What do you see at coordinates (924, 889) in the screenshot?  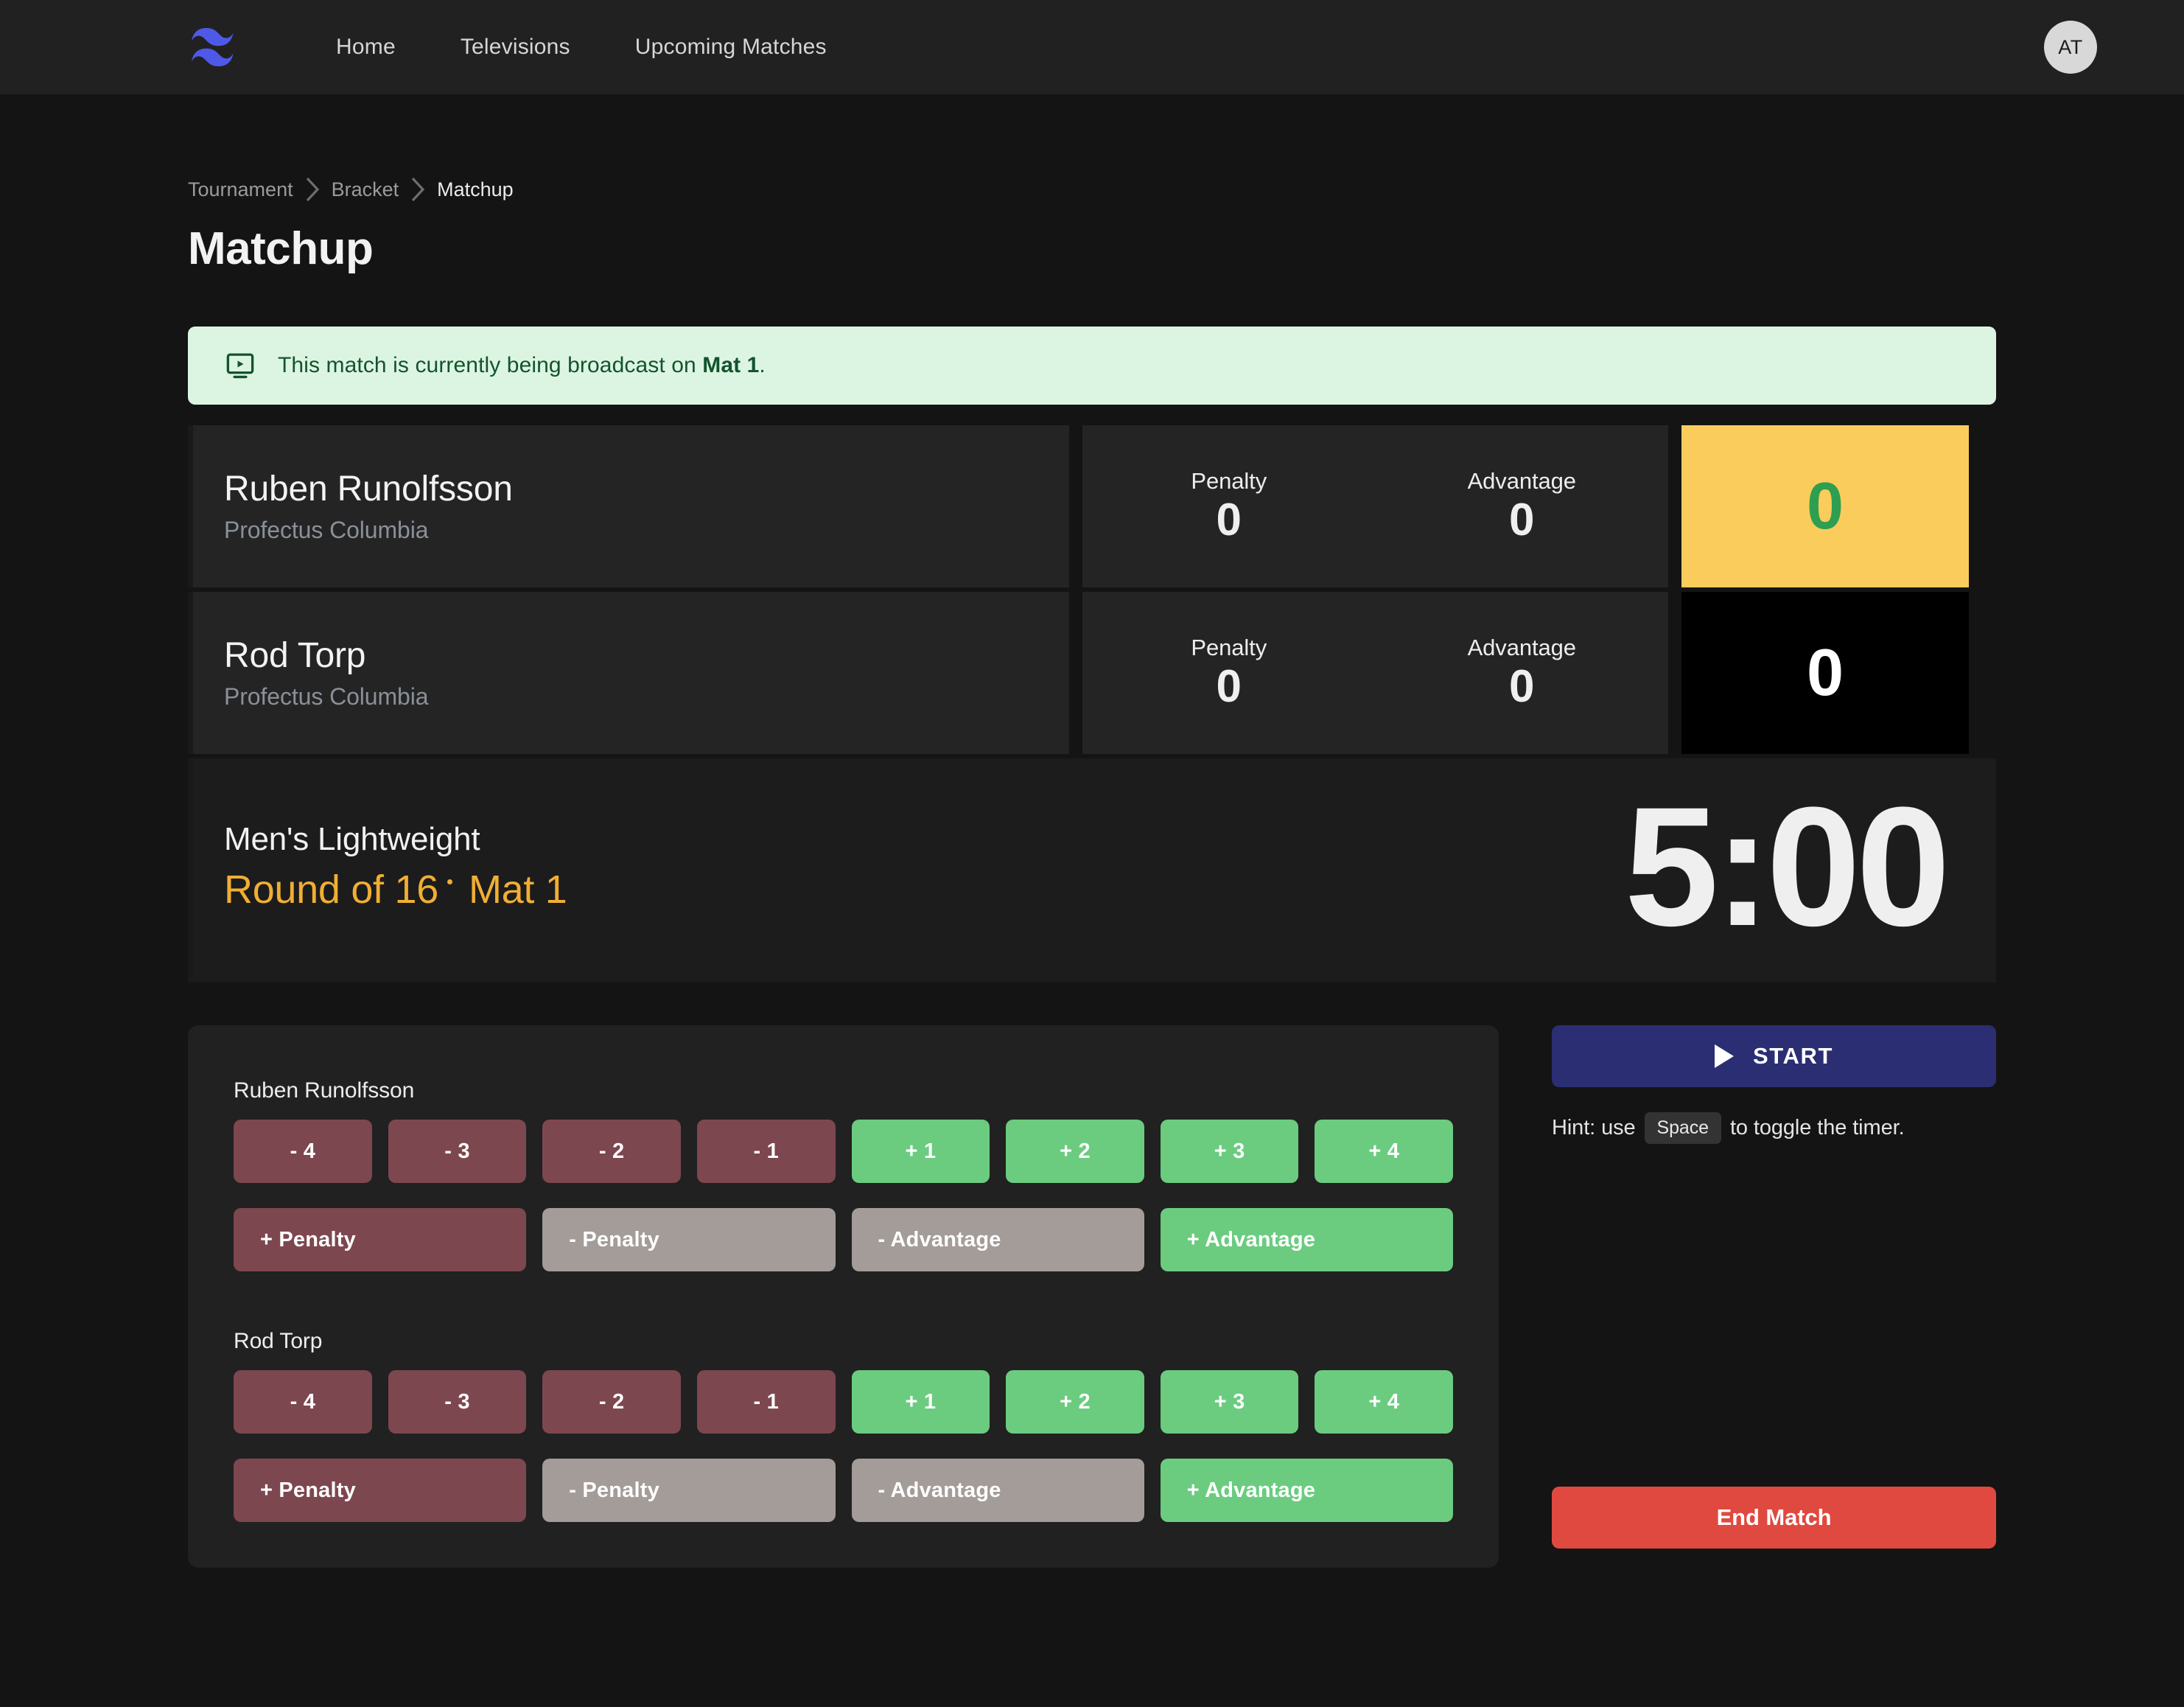 I see `round-and-mat: Round of 16 Mat 1` at bounding box center [924, 889].